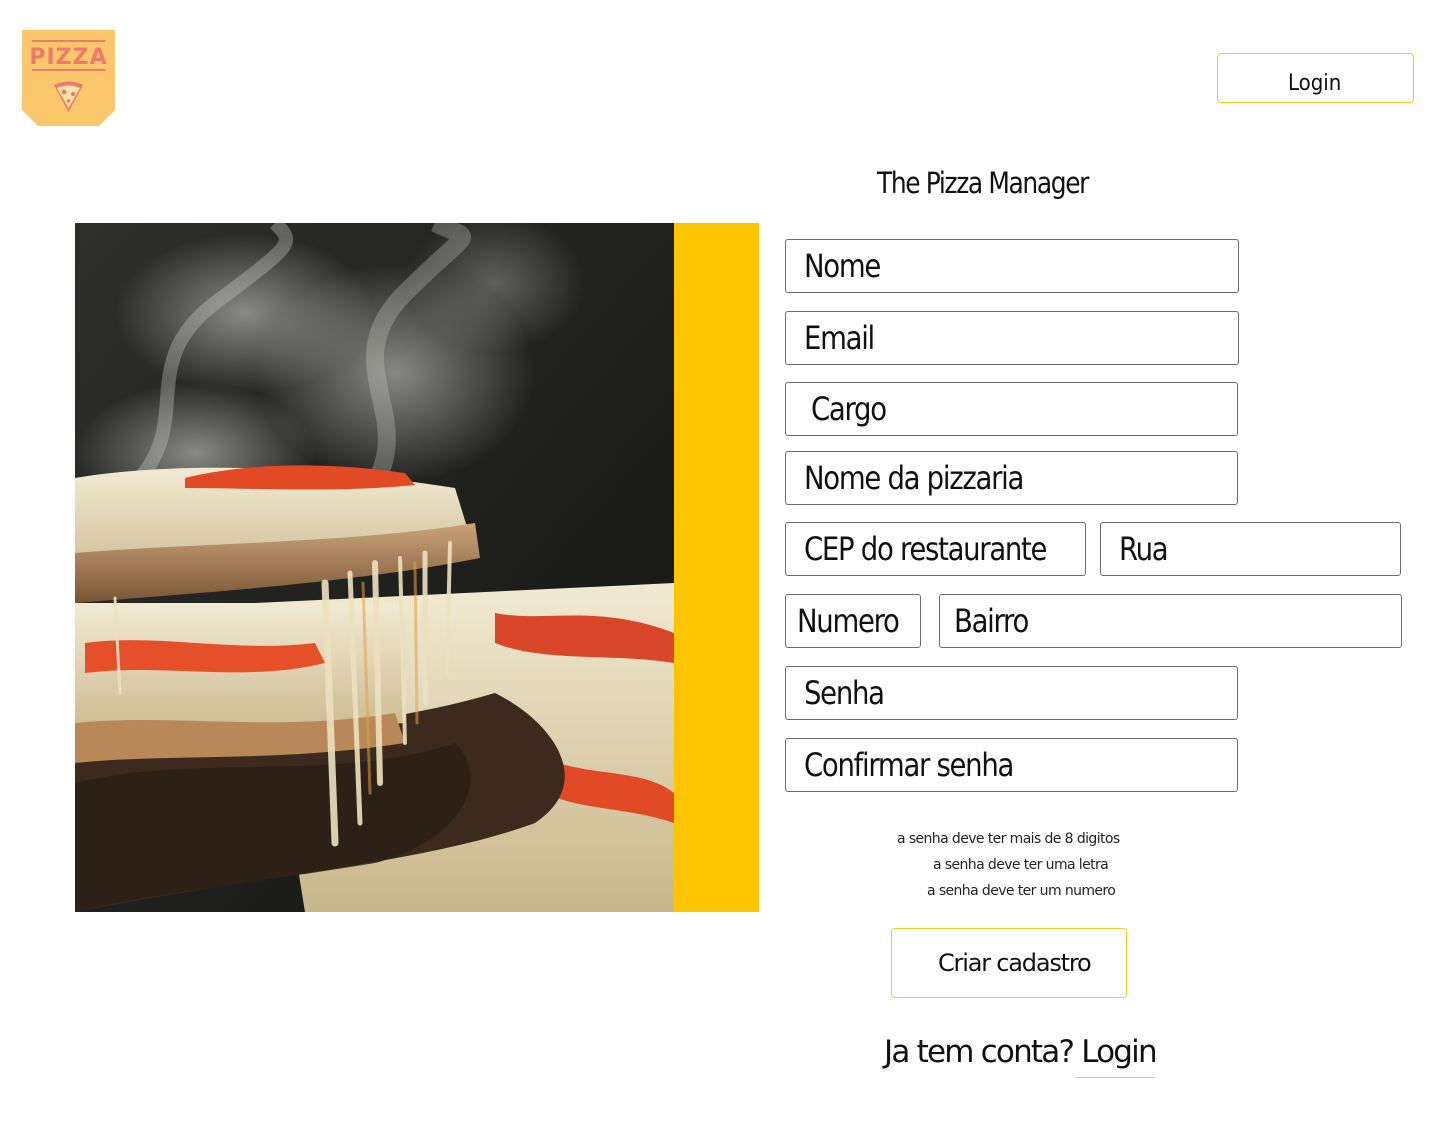 The image size is (1440, 1146). I want to click on rua-field: Rua, so click(1250, 549).